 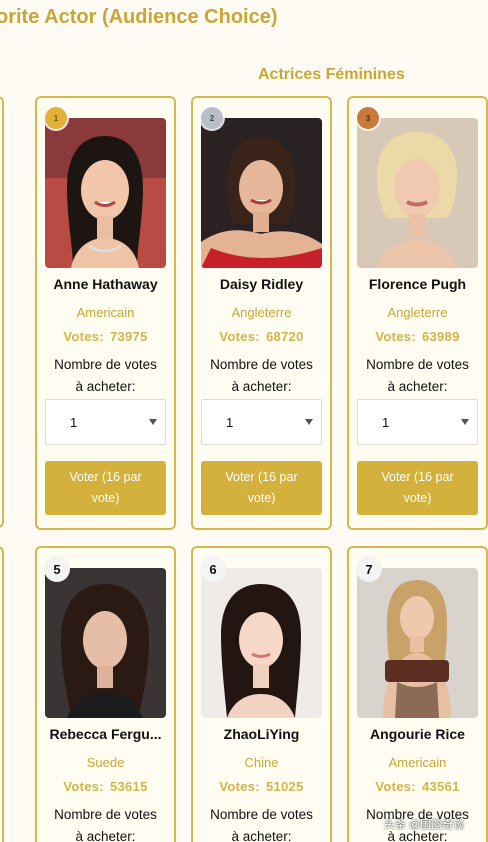 I want to click on page-title: orite Actor (Audience Choice), so click(x=139, y=17).